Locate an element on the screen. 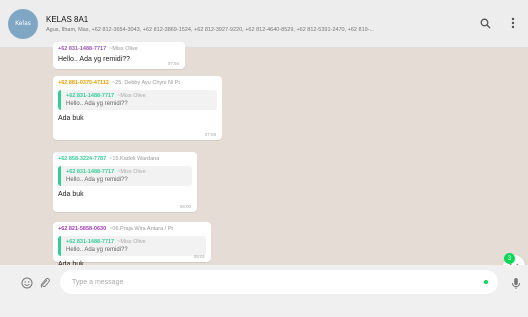 The height and width of the screenshot is (317, 528). message-time: 08:01 is located at coordinates (199, 256).